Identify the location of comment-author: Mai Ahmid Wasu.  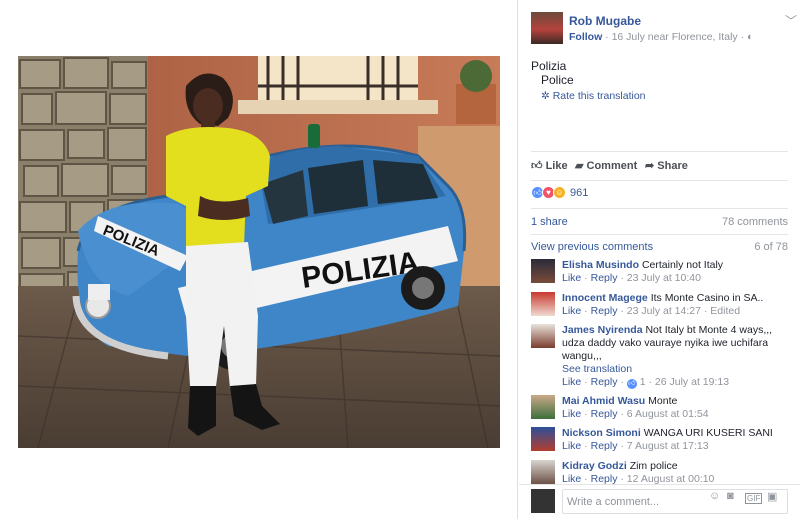
(603, 401).